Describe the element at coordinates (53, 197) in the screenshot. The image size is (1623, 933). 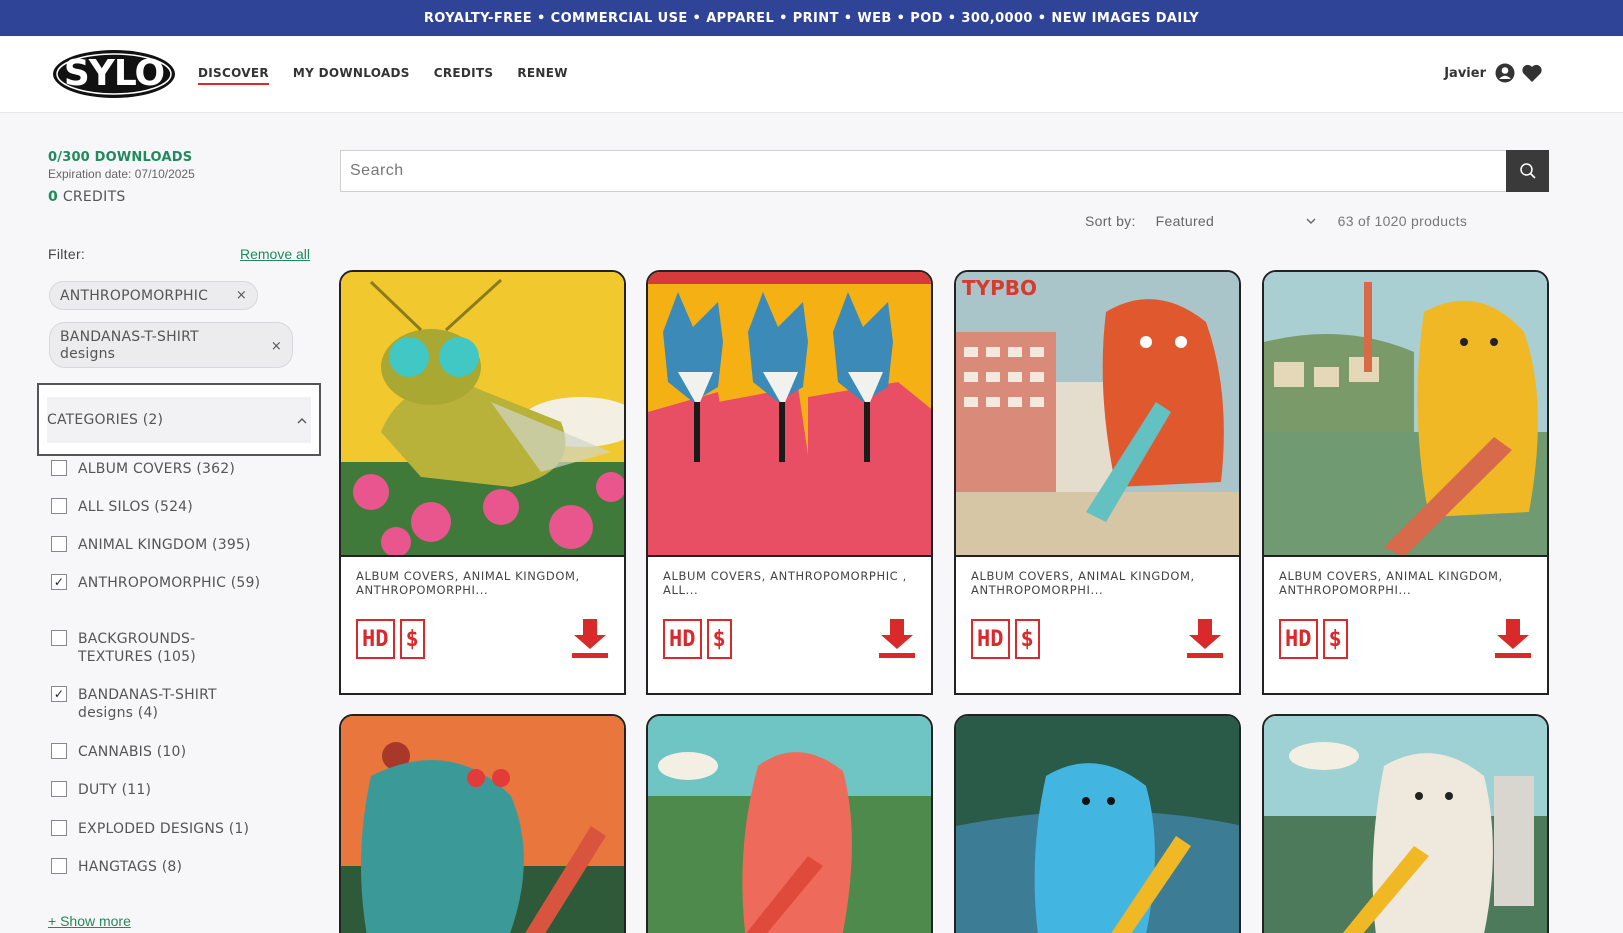
I see `credits-value: 0` at that location.